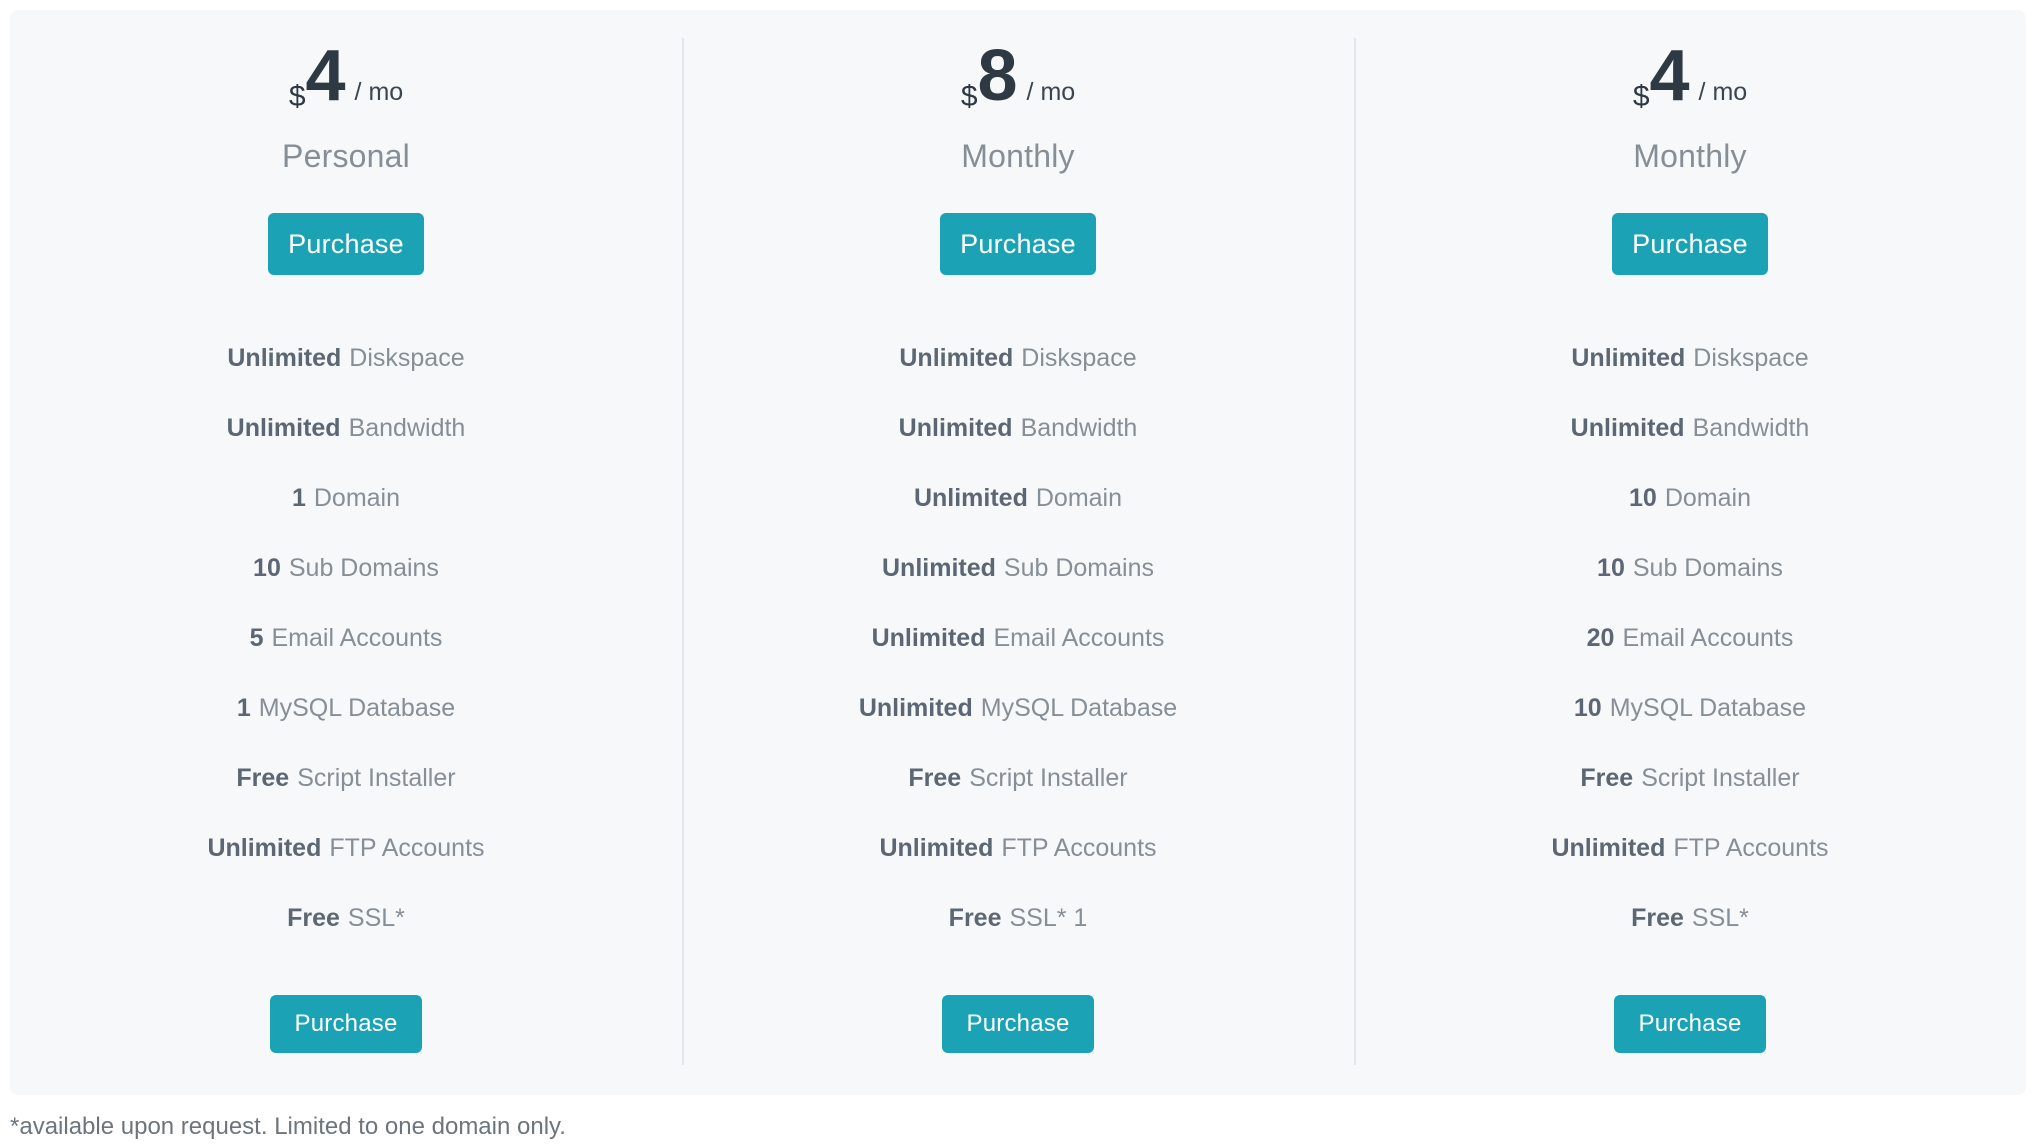 This screenshot has height=1144, width=2036. What do you see at coordinates (997, 76) in the screenshot?
I see `price-amount: 8` at bounding box center [997, 76].